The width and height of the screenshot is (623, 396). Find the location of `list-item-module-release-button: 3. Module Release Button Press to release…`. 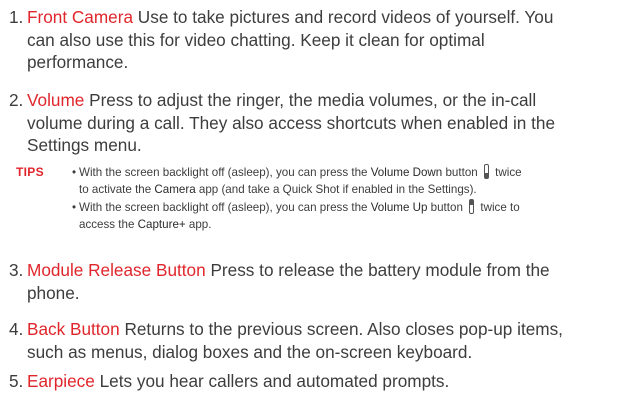

list-item-module-release-button: 3. Module Release Button Press to release… is located at coordinates (315, 281).